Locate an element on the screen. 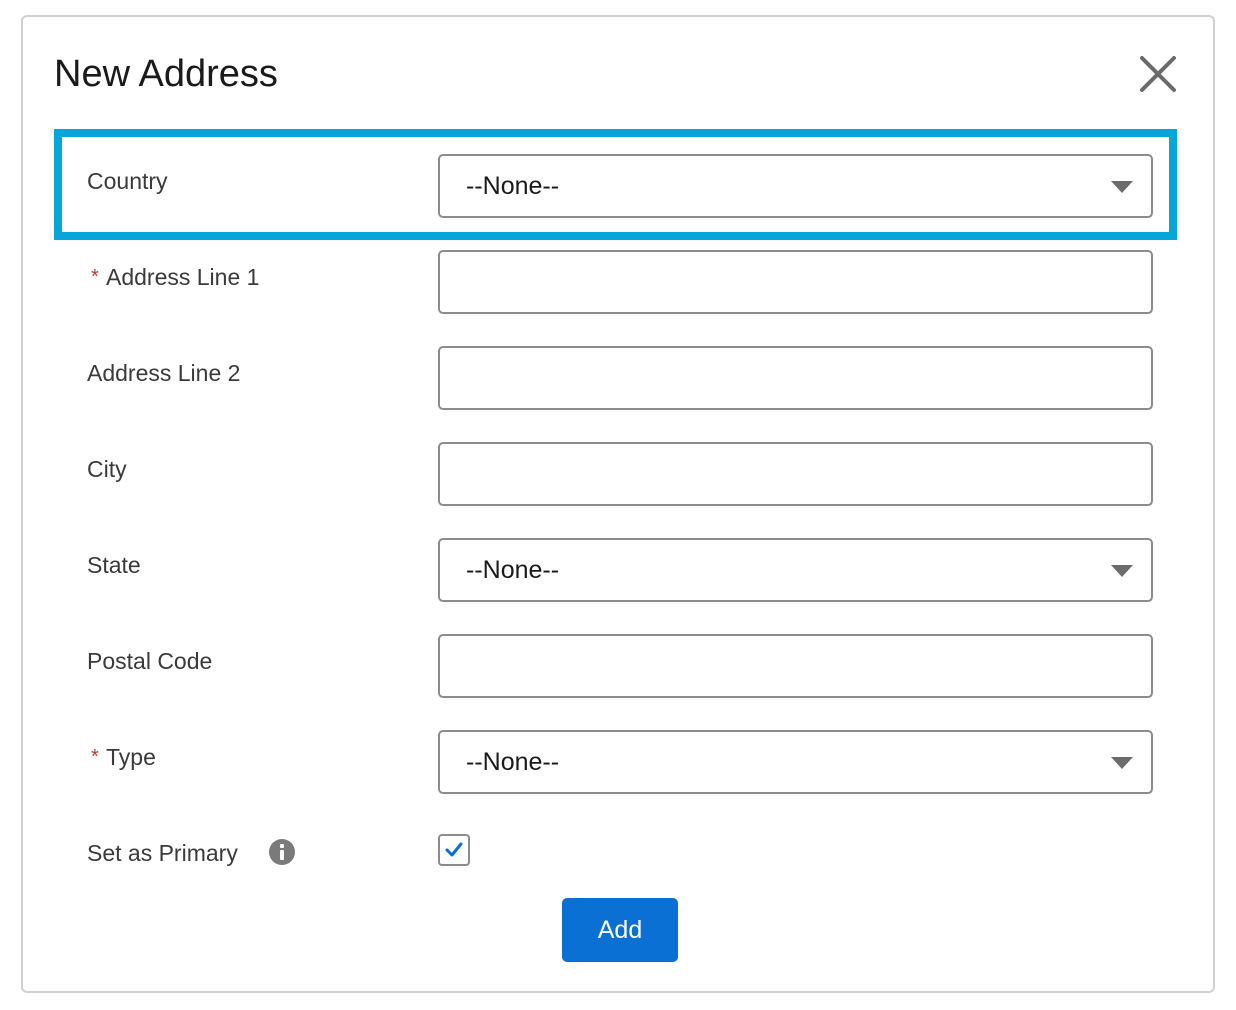 Image resolution: width=1236 pixels, height=1010 pixels. close-button is located at coordinates (1158, 74).